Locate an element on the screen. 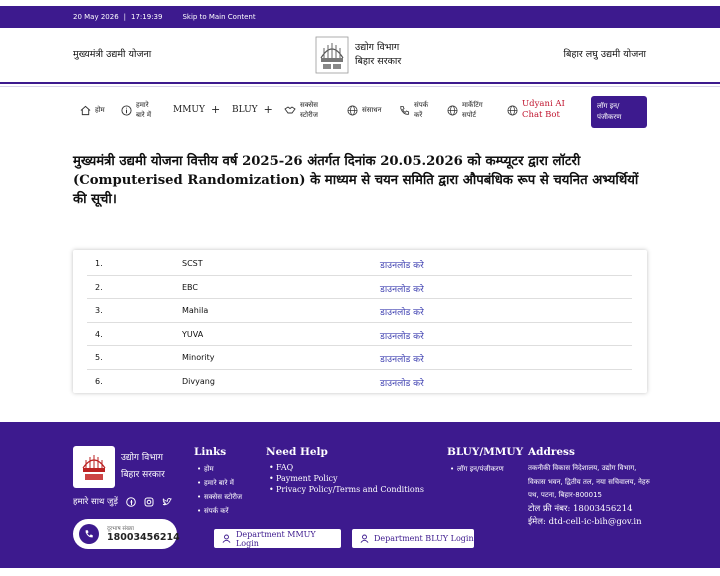 This screenshot has height=576, width=720. handshake-icon is located at coordinates (290, 109).